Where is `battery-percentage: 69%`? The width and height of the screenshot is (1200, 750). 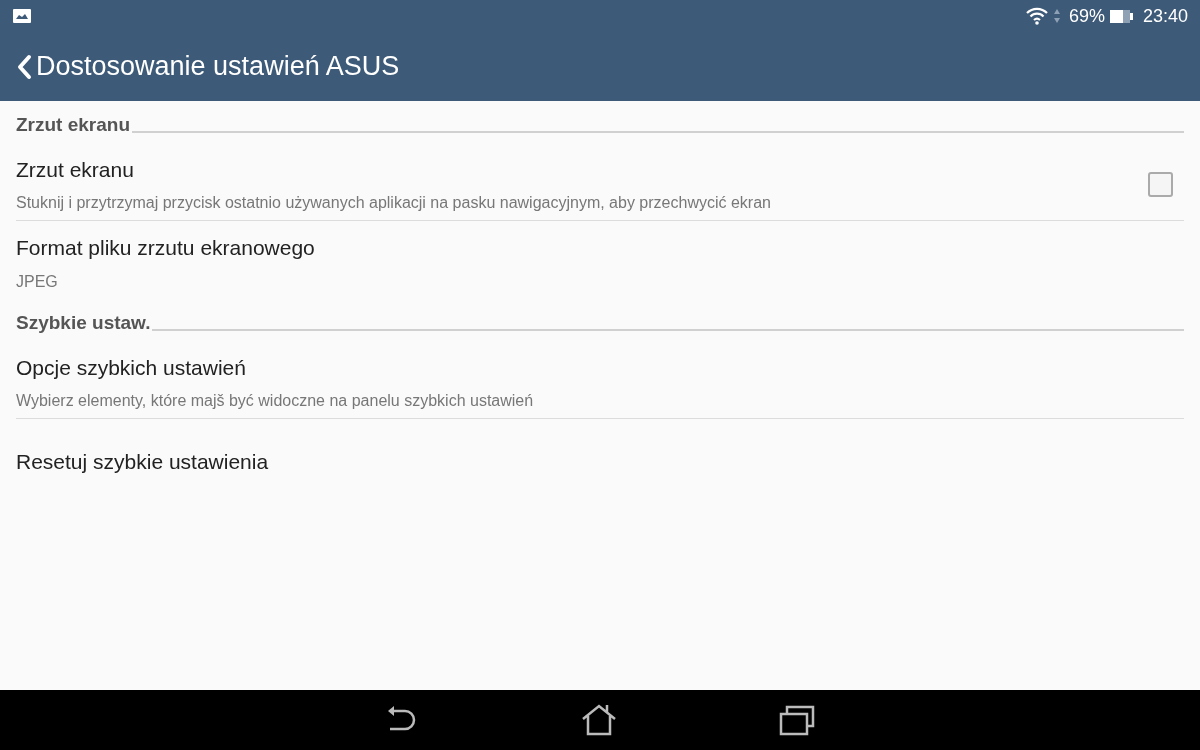 battery-percentage: 69% is located at coordinates (1086, 16).